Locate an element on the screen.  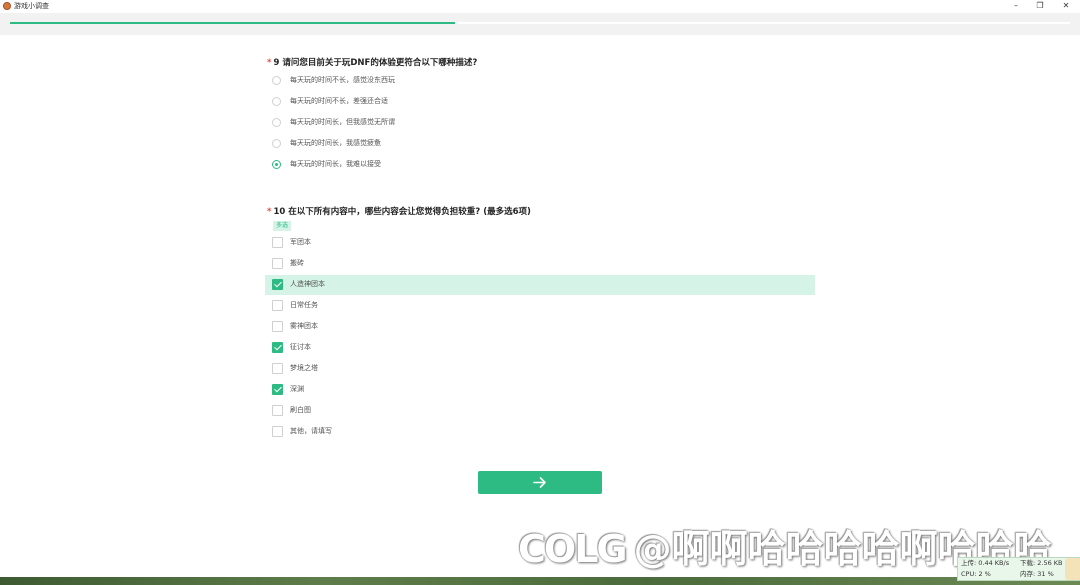
watermark: COLG @啊啊哈哈哈哈啊哈哈哈 is located at coordinates (785, 544).